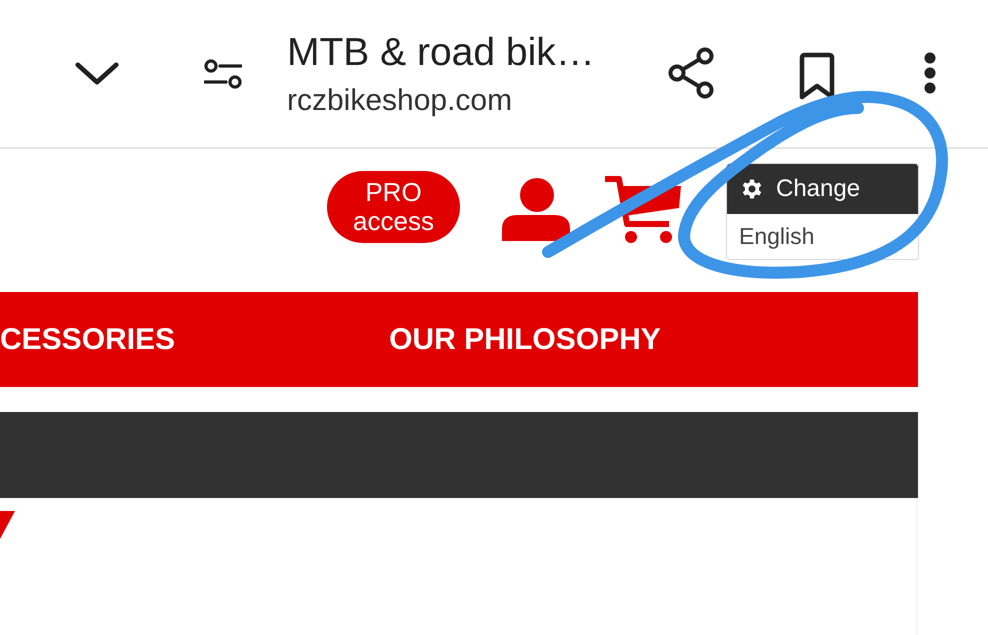  I want to click on sliders-icon, so click(223, 73).